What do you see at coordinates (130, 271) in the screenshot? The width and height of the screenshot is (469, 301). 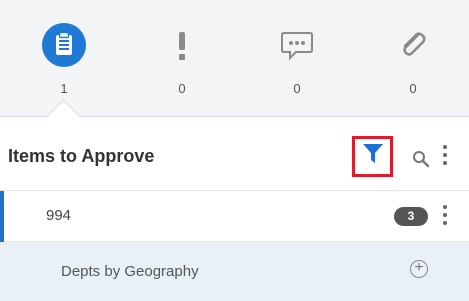 I see `item-label: Depts by Geography` at bounding box center [130, 271].